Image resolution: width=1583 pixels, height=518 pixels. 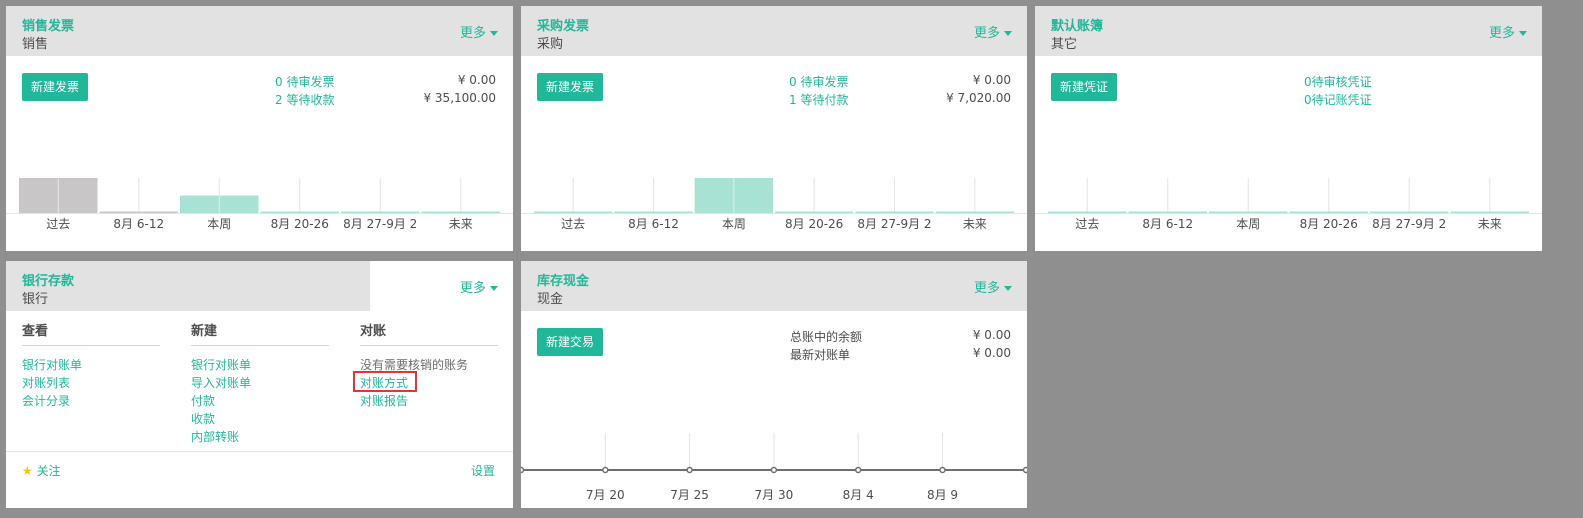 What do you see at coordinates (826, 337) in the screenshot?
I see `ledger-balance-label: 总账中的余额` at bounding box center [826, 337].